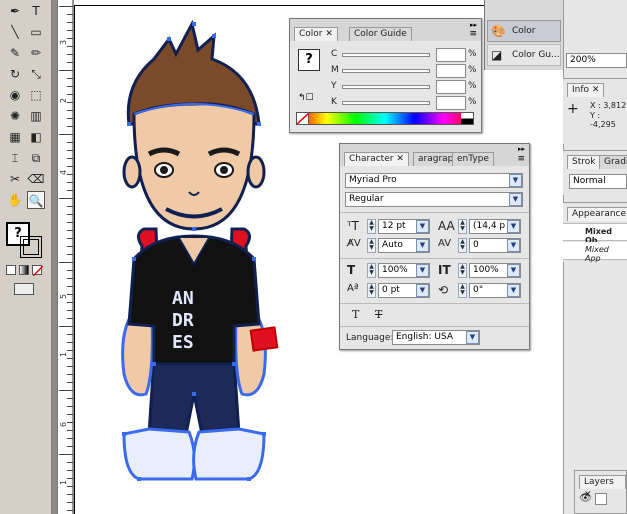 The height and width of the screenshot is (514, 627). What do you see at coordinates (36, 179) in the screenshot?
I see `eraser-tool: ⌫` at bounding box center [36, 179].